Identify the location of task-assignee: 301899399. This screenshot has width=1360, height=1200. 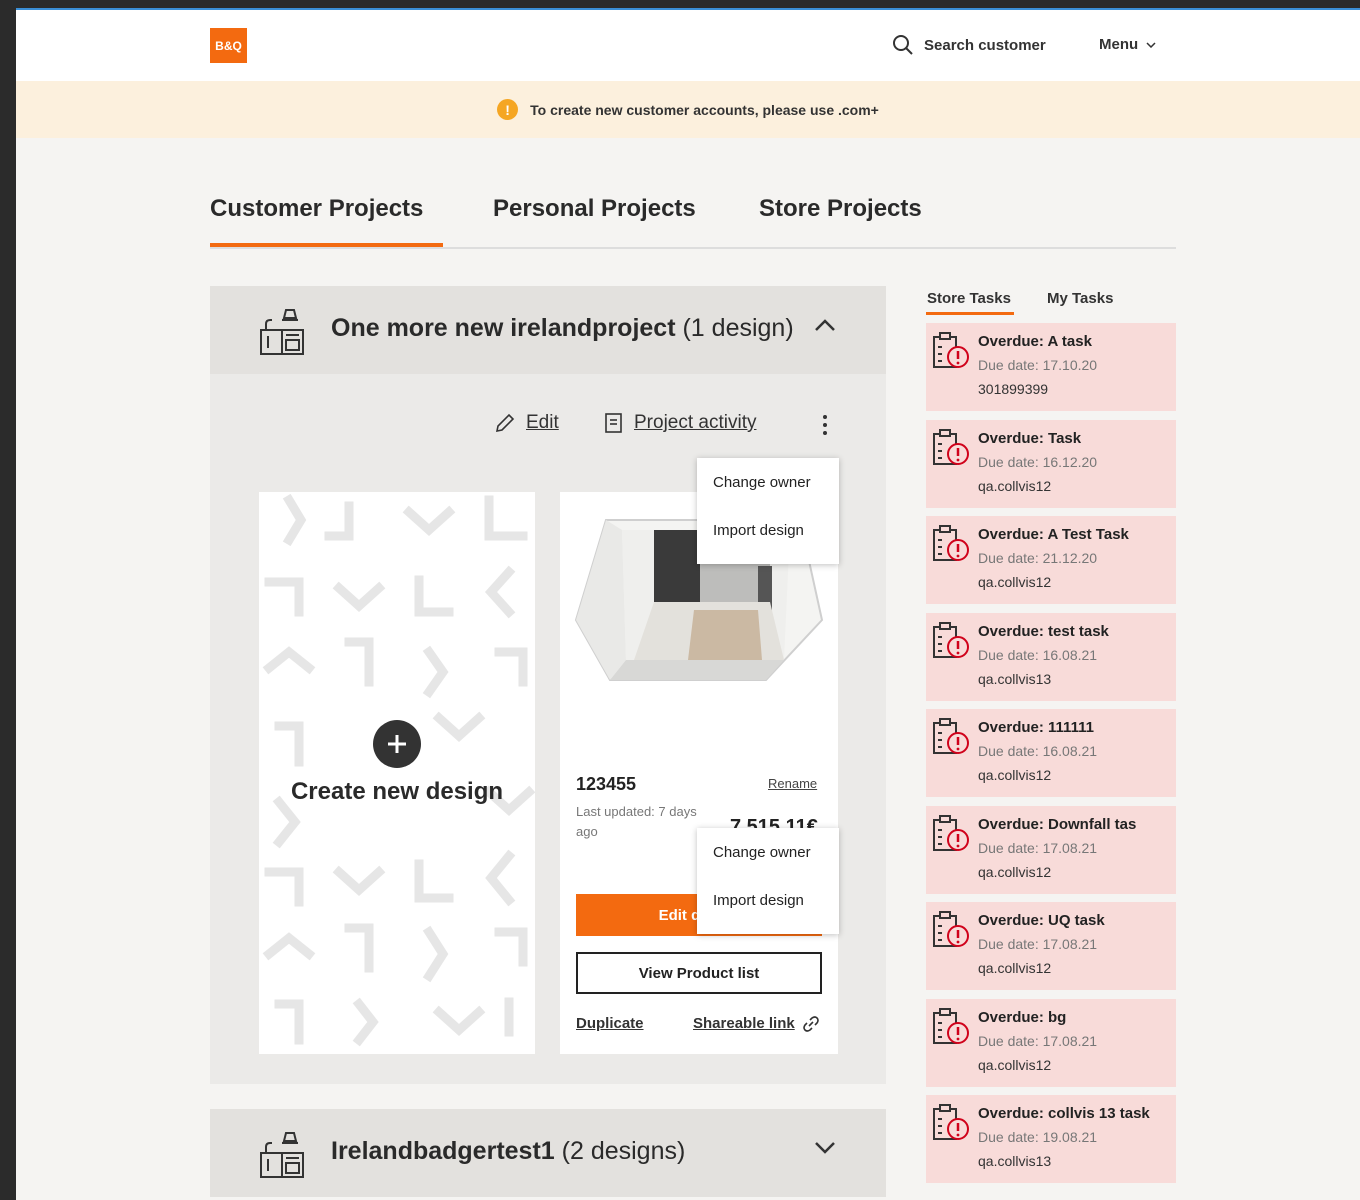
(1013, 389).